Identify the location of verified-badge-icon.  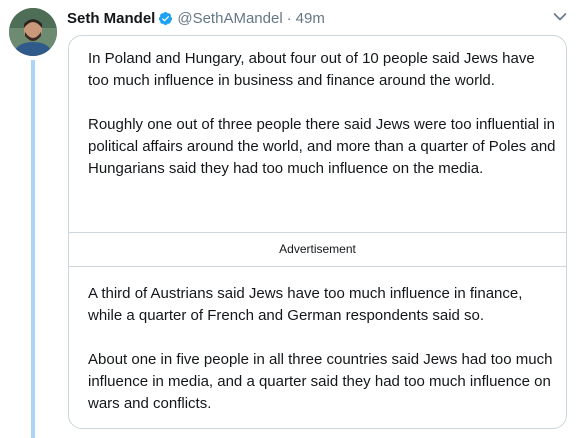
(166, 18).